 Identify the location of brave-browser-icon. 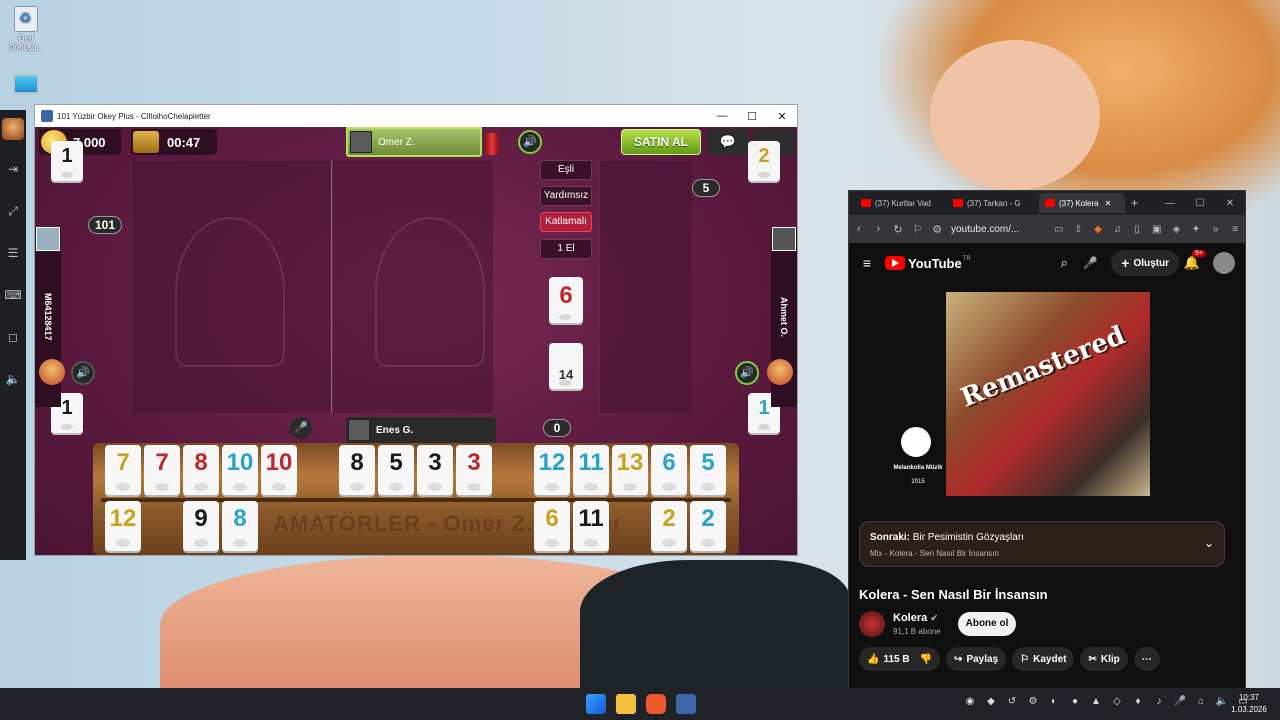
(656, 704).